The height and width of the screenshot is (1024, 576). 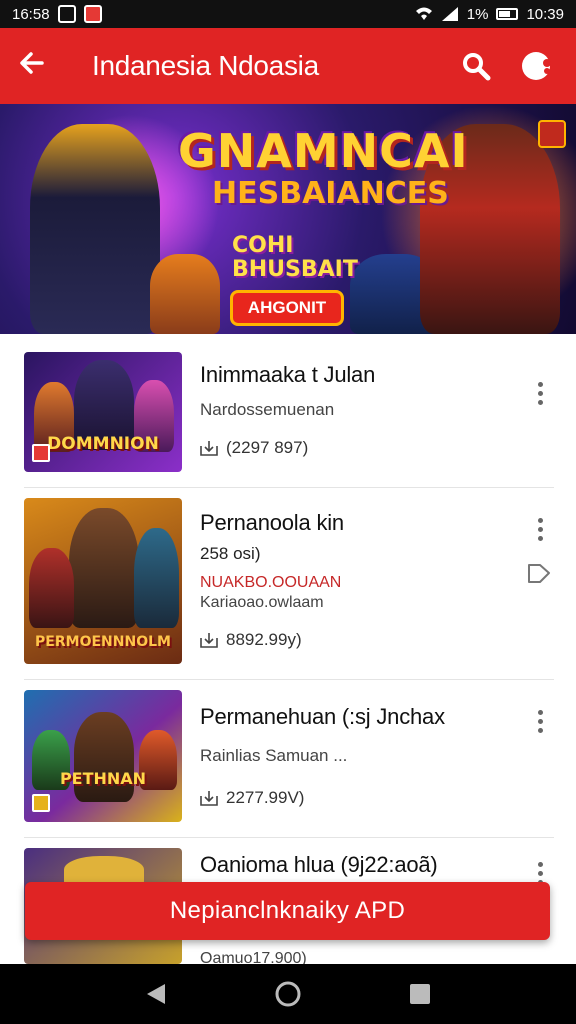 I want to click on wifi-icon, so click(x=423, y=13).